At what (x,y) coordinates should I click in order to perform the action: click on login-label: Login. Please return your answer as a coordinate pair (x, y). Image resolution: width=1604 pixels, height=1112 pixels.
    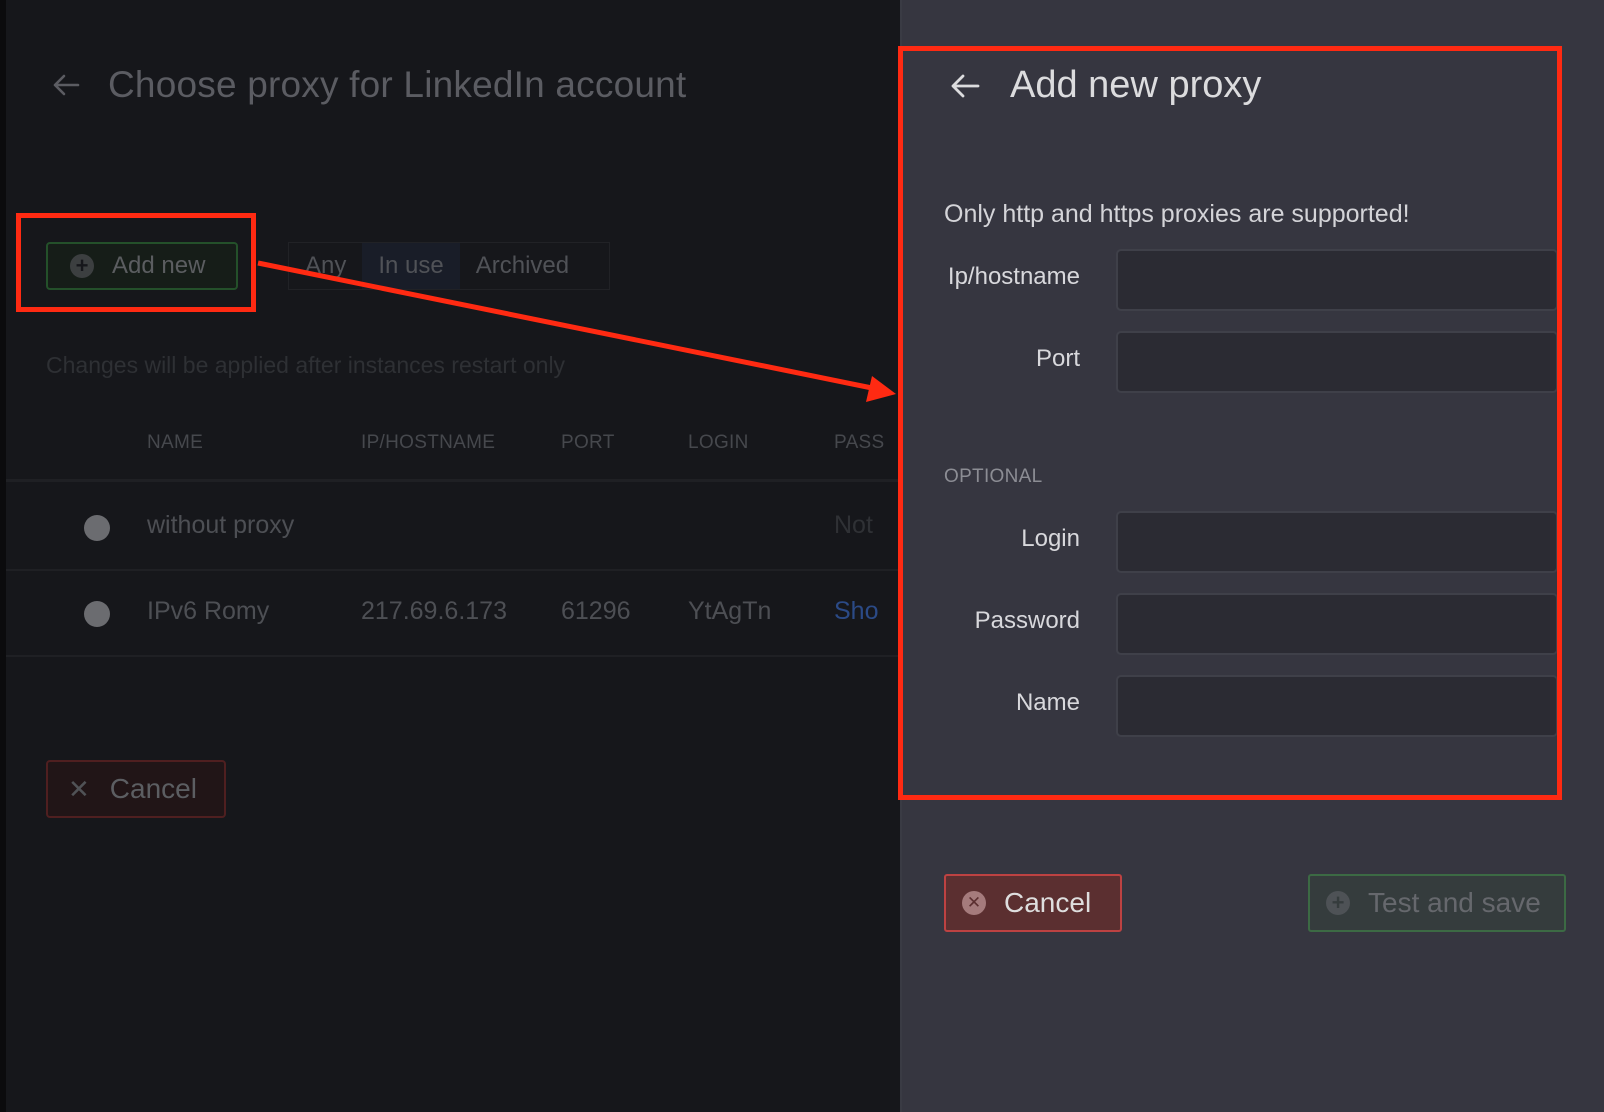
    Looking at the image, I should click on (1050, 538).